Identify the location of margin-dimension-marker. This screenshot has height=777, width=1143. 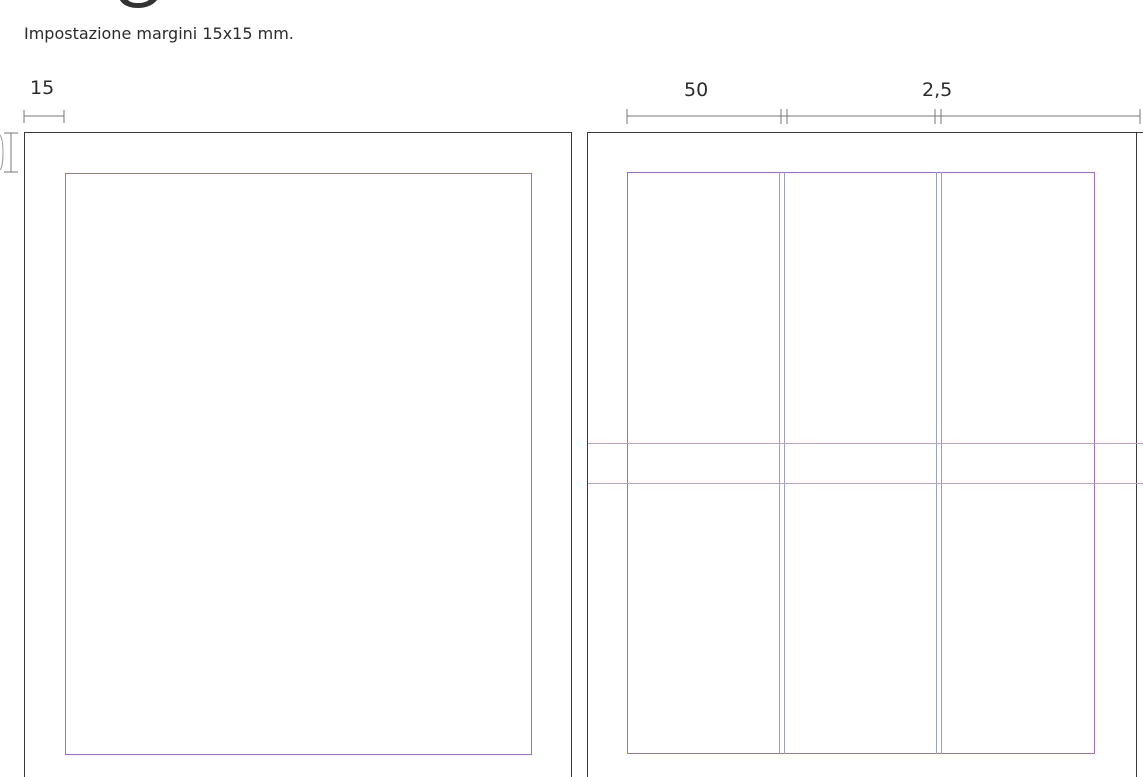
(44, 116).